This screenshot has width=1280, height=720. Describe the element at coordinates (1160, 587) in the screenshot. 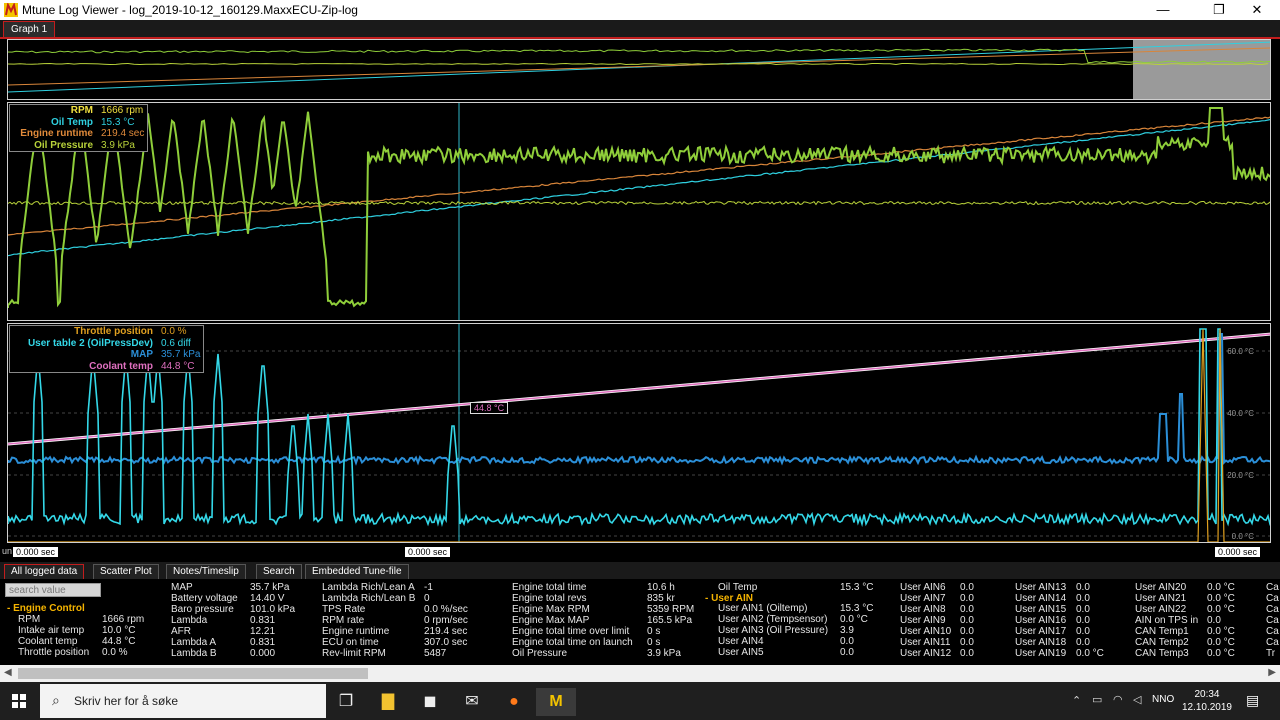

I see `data-key: User AIN20` at that location.